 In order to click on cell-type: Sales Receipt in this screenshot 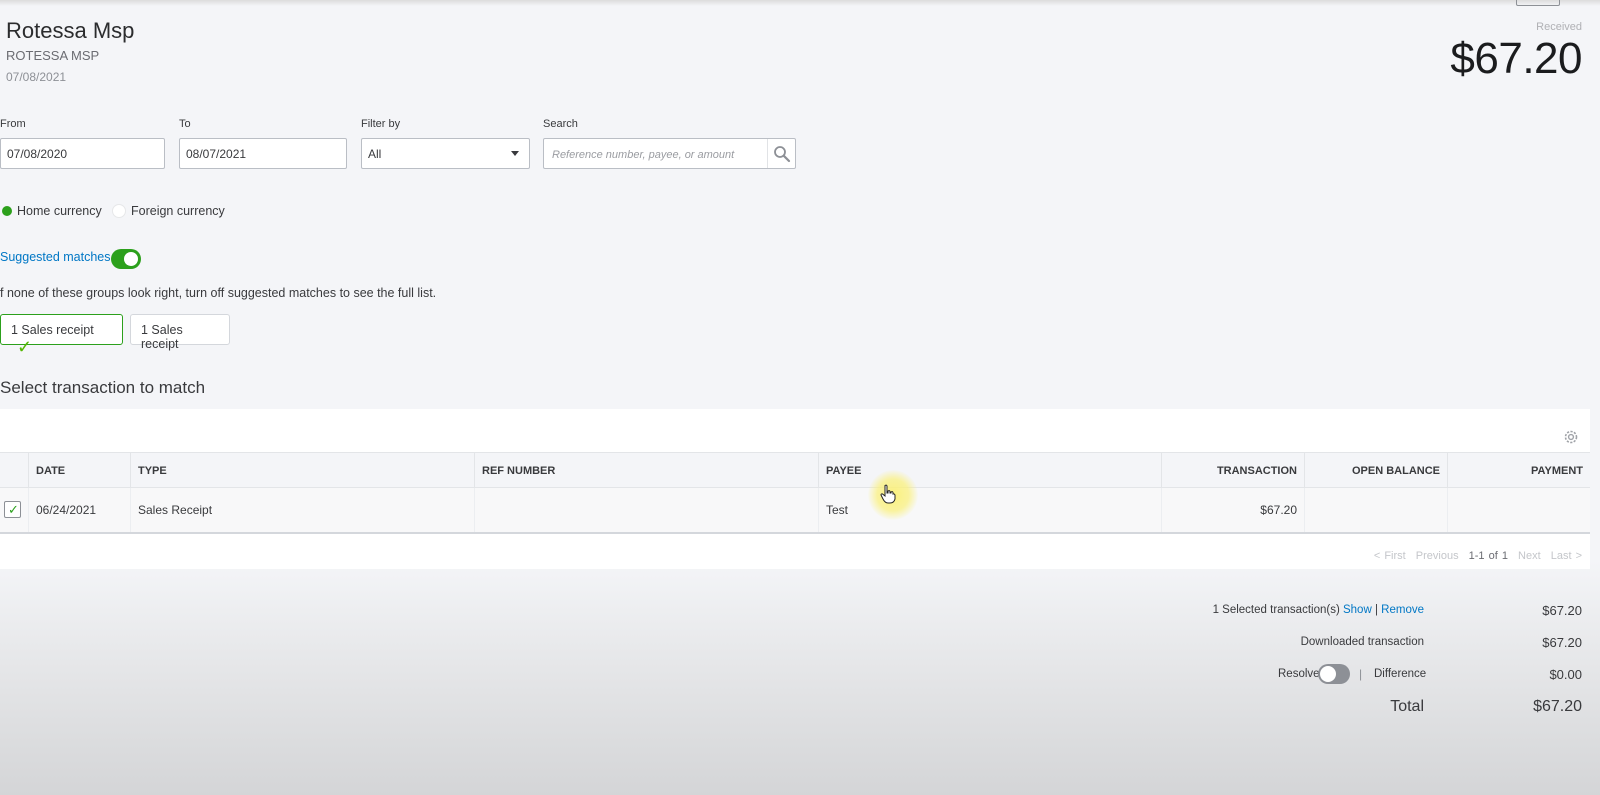, I will do `click(302, 510)`.